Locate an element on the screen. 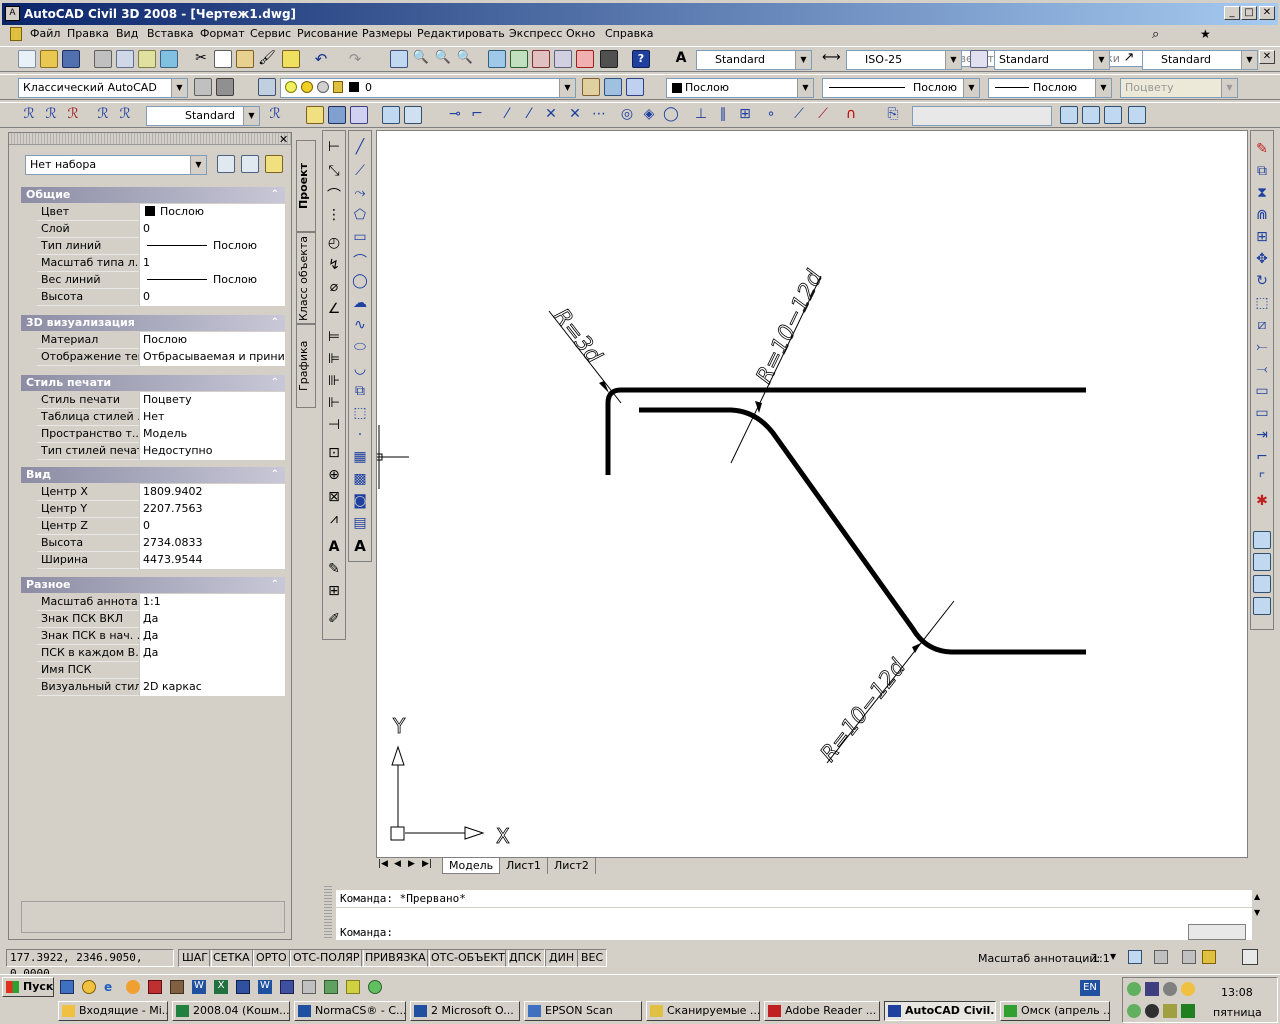  ql-app7-icon is located at coordinates (375, 987).